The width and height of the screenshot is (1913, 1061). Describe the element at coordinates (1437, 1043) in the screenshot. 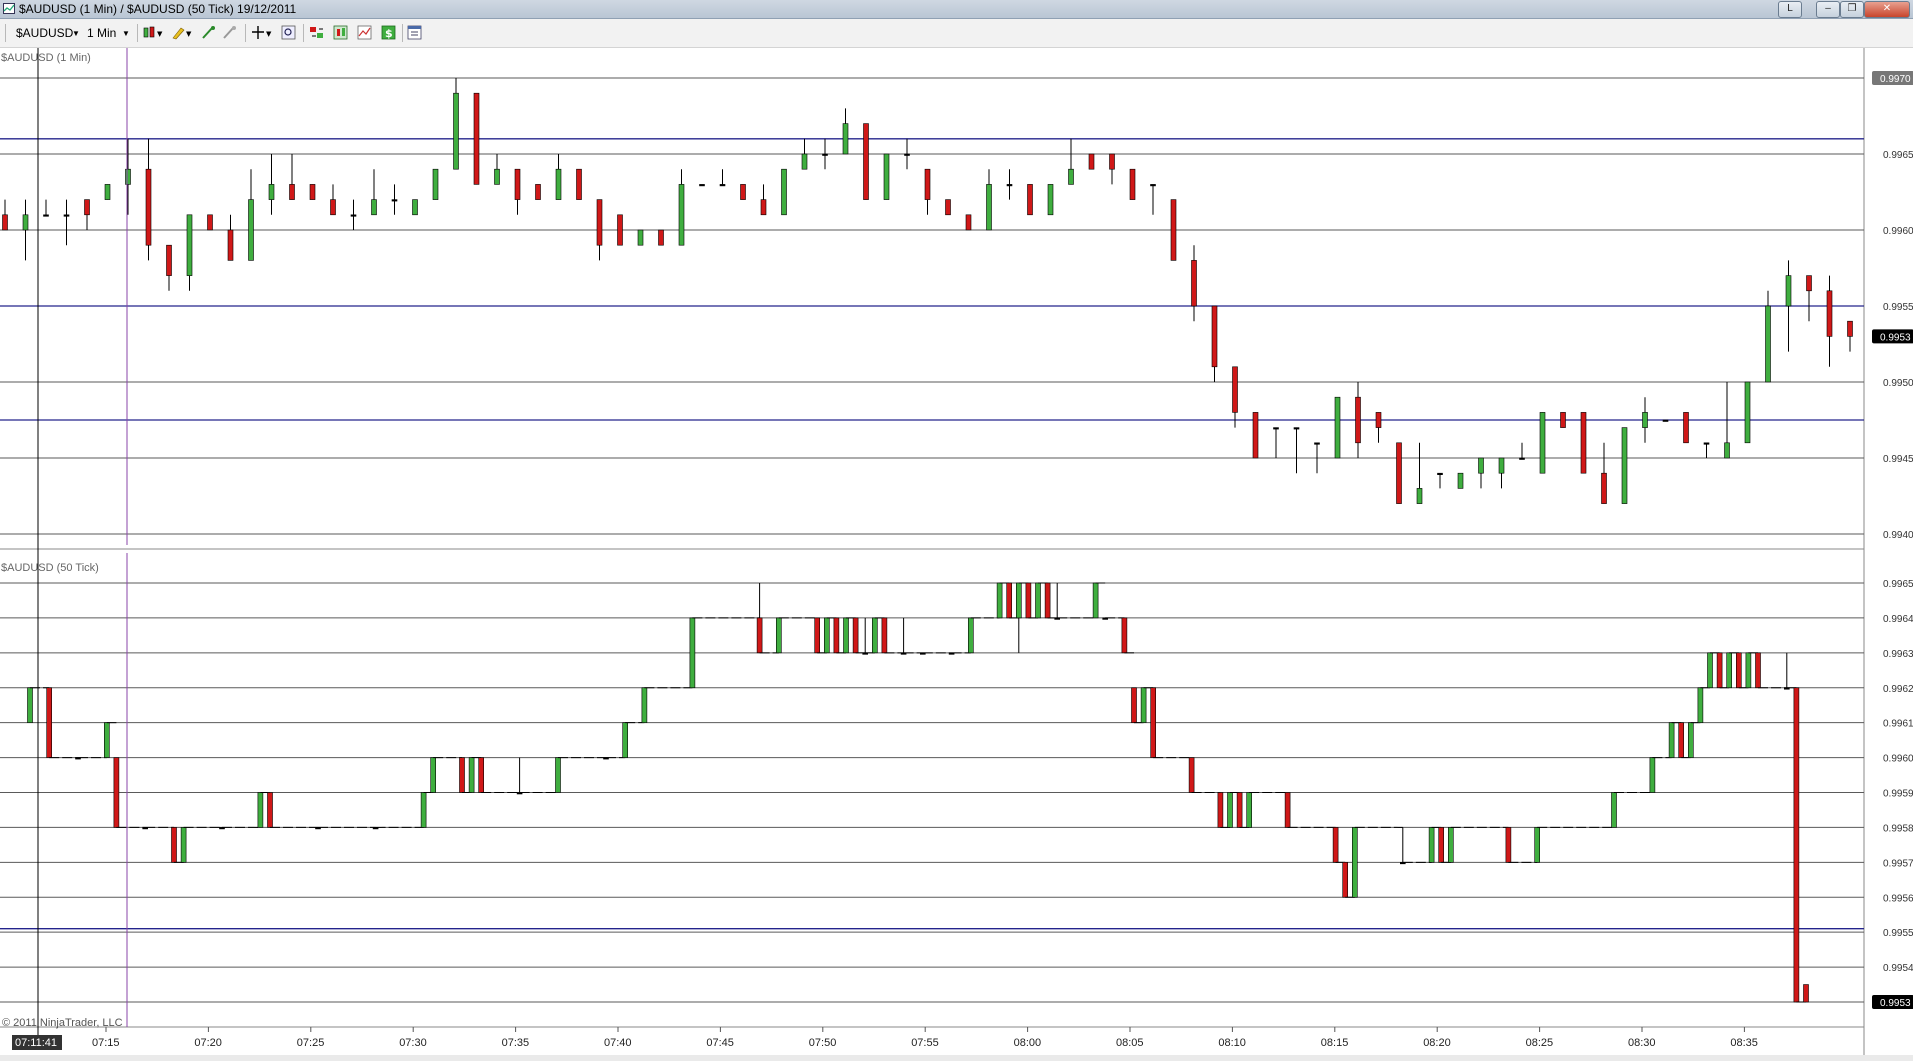

I see `time-tick-label: 08:20` at that location.